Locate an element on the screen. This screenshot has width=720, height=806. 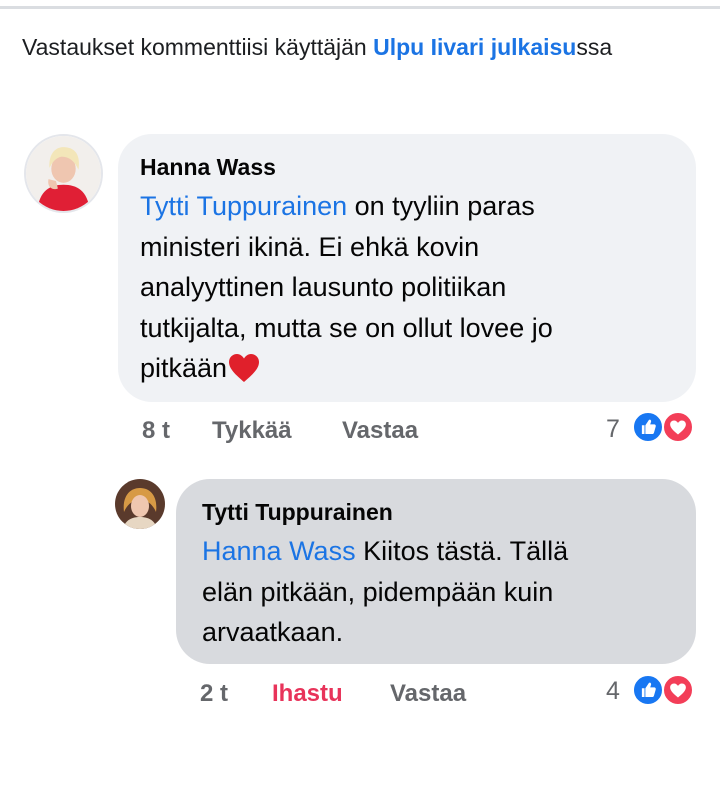
comment-line: pitkään is located at coordinates (410, 368).